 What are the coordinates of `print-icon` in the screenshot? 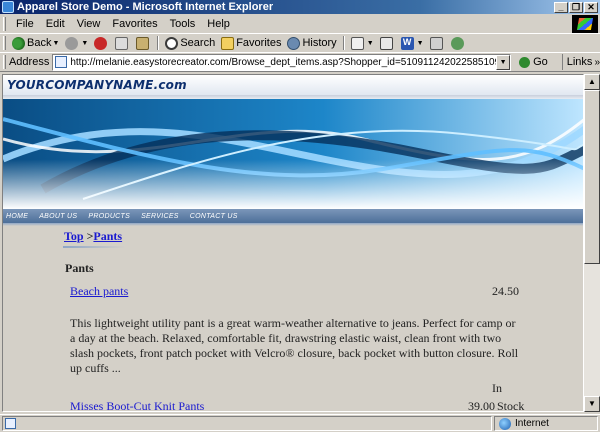 It's located at (386, 43).